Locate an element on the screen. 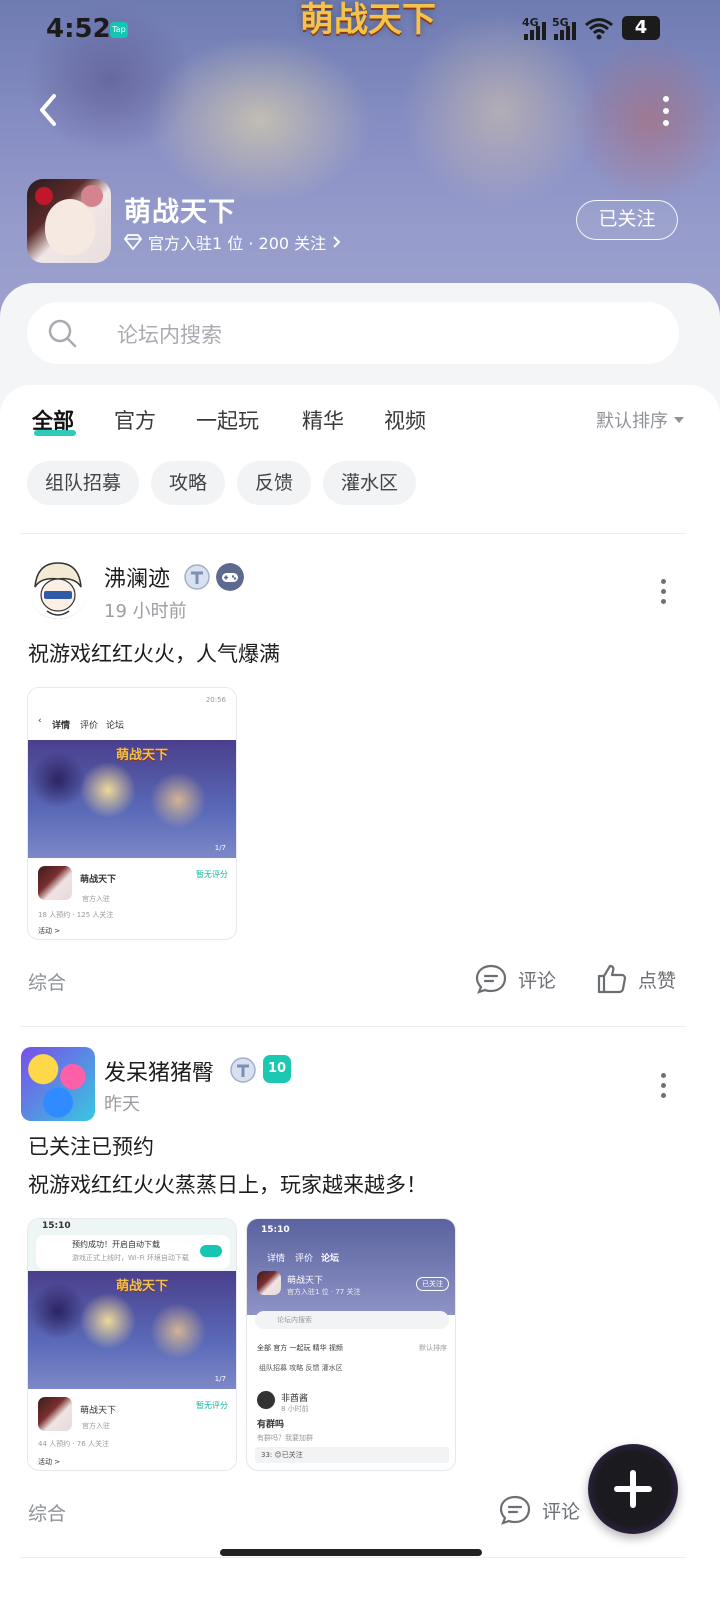  signal-4g-label: 4G is located at coordinates (530, 22).